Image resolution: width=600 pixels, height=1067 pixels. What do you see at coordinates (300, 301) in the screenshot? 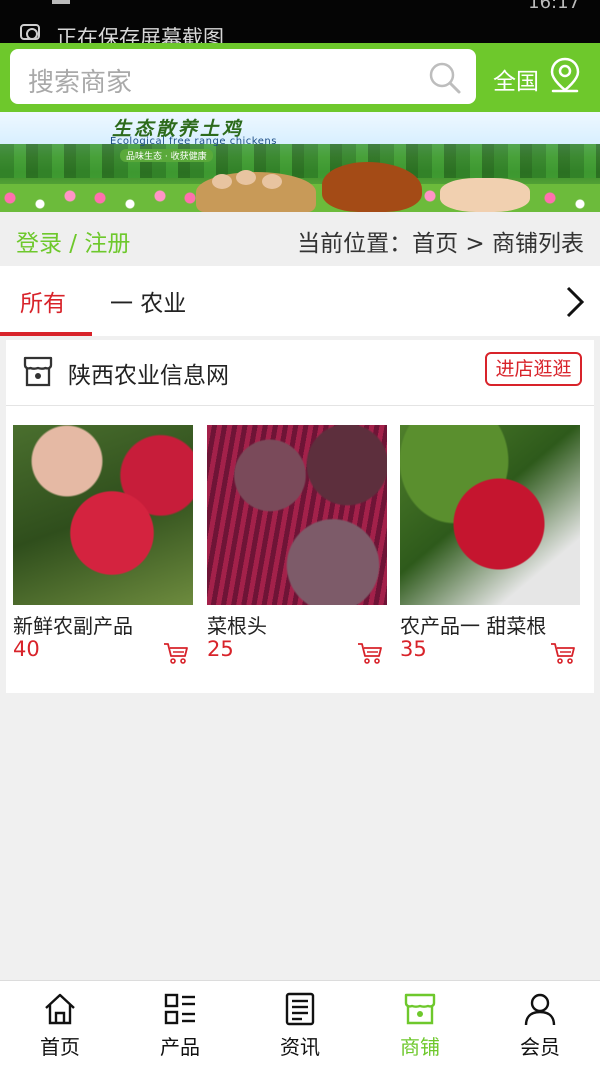
I see `category-tabs: 所有 一 农业` at bounding box center [300, 301].